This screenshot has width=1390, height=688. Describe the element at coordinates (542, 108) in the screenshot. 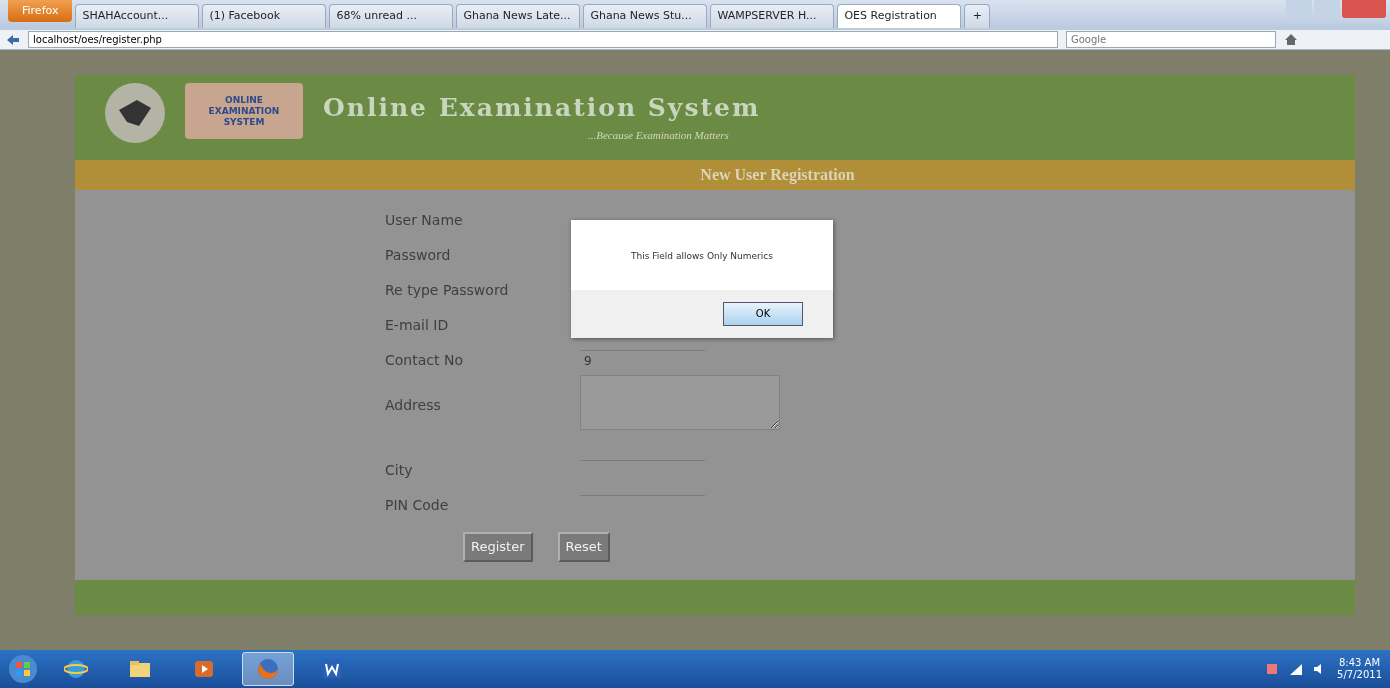

I see `site-title: Online Examination System` at that location.